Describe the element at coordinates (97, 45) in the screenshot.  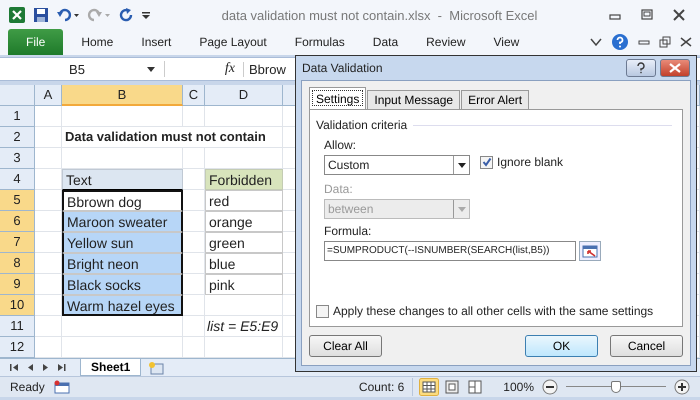
I see `ribbon-tab: Home` at that location.